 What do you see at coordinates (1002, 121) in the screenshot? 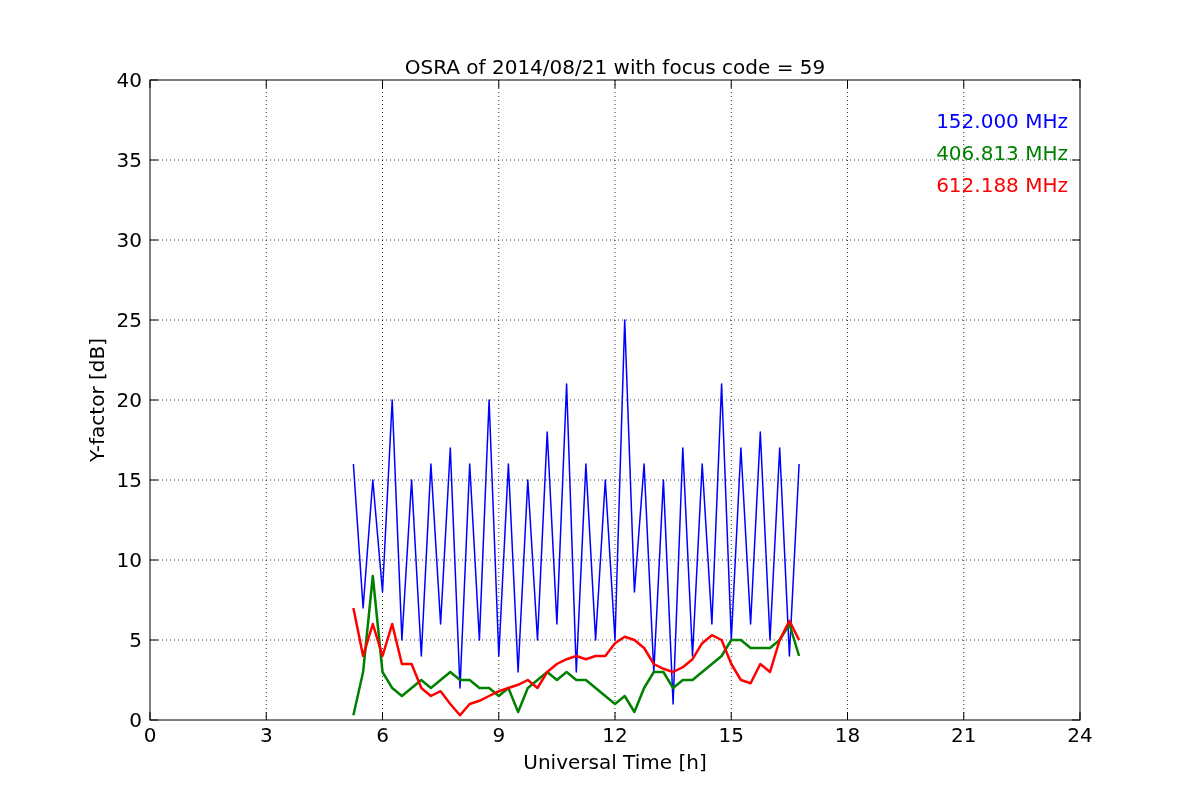
I see `legend-label: 152.000 MHz` at bounding box center [1002, 121].